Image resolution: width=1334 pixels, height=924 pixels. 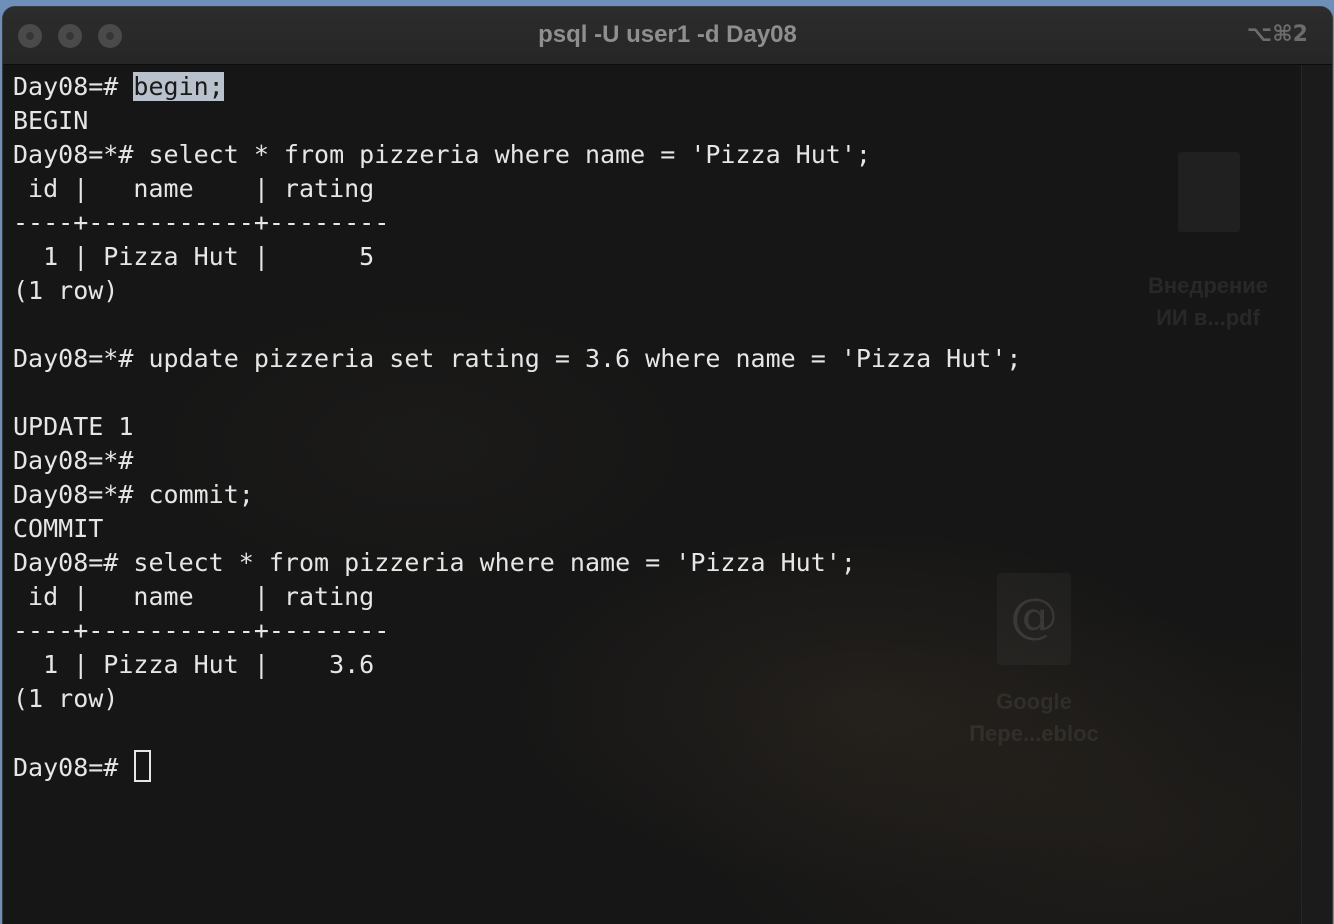 I want to click on terminal-line: COMMIT, so click(x=517, y=529).